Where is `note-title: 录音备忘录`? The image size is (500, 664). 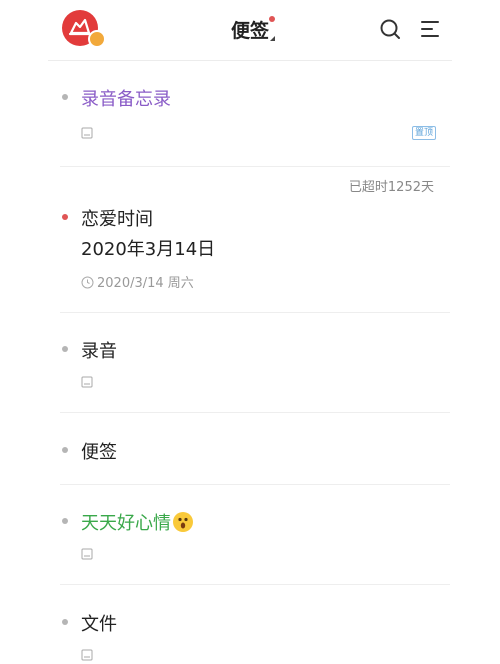 note-title: 录音备忘录 is located at coordinates (126, 99).